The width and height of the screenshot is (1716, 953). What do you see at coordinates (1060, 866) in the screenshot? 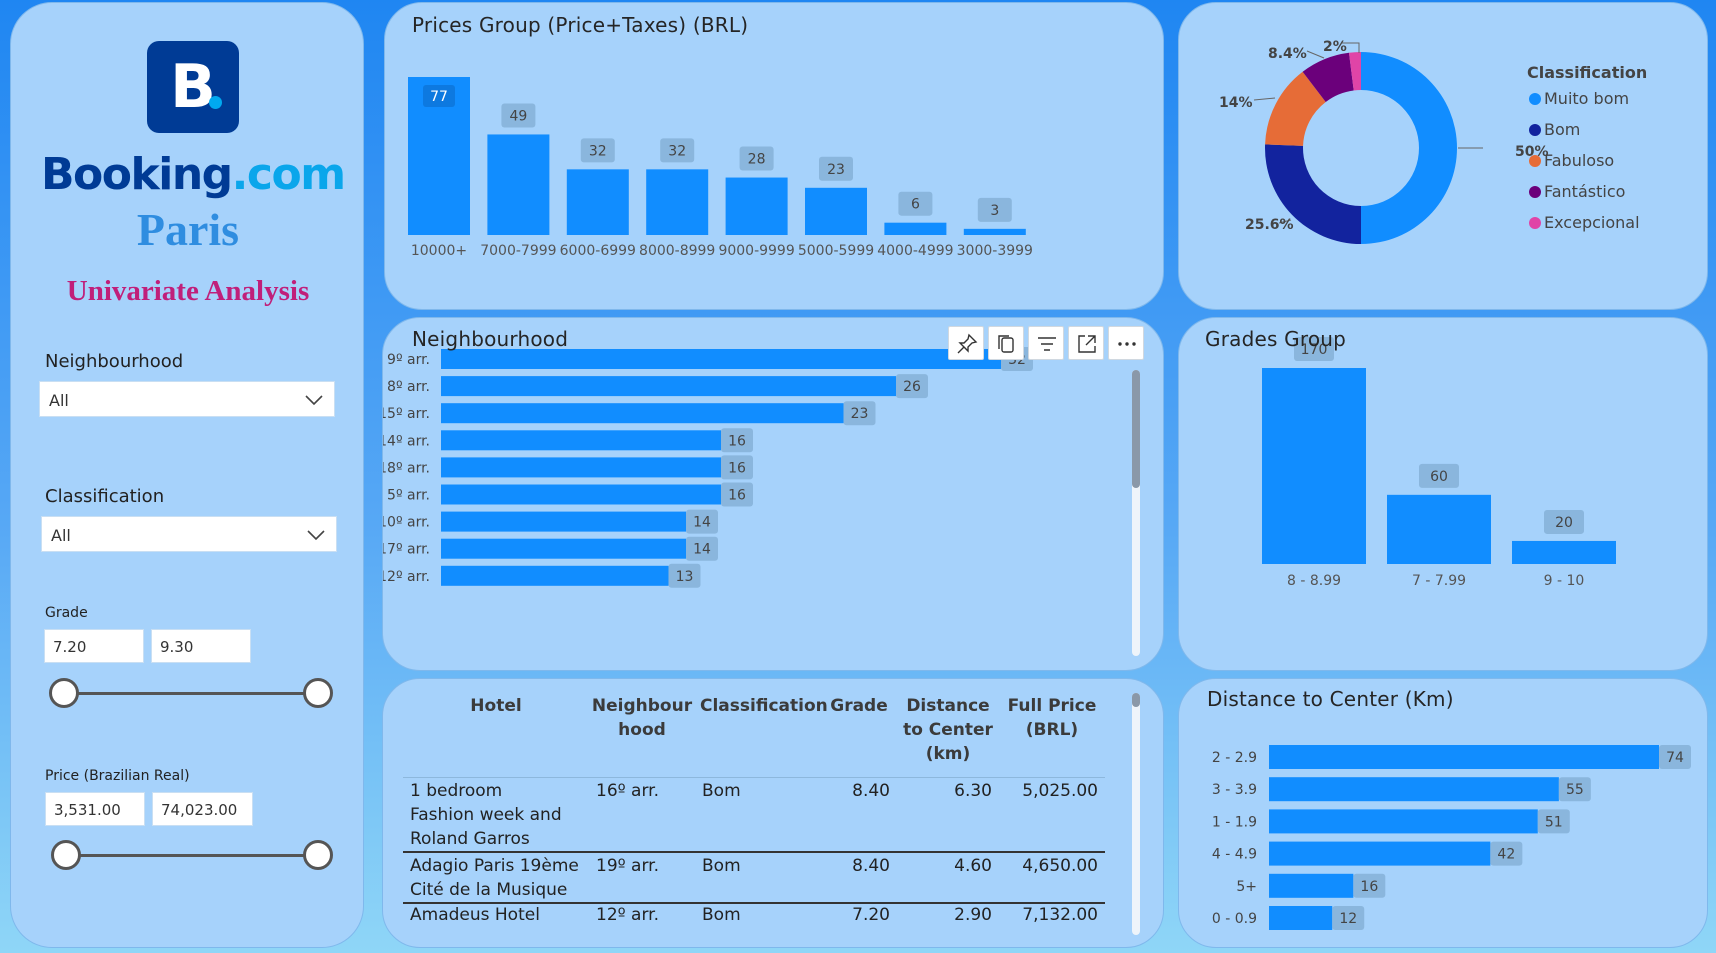
I see `table-row-2-price: 4,650.00` at bounding box center [1060, 866].